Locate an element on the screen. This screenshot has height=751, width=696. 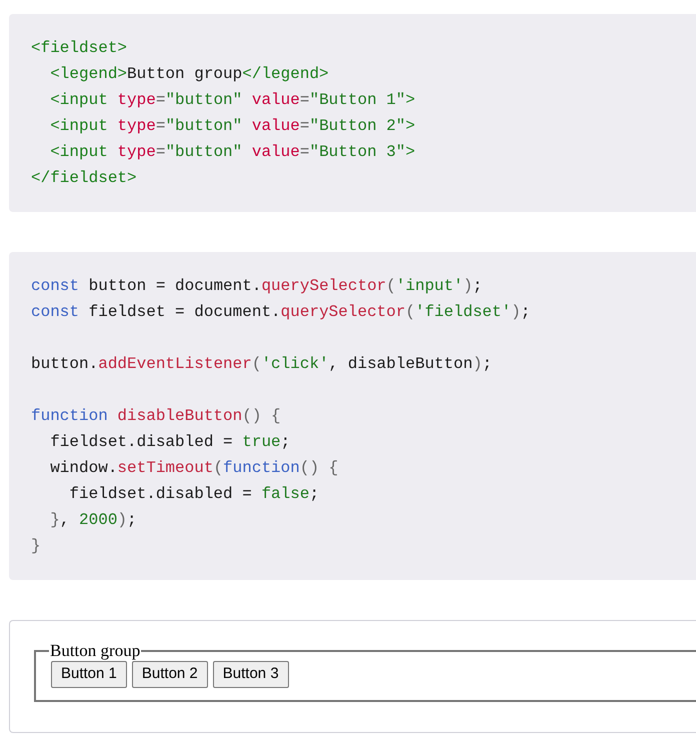
code-line: const button = document.querySelector('input'); is located at coordinates (256, 286).